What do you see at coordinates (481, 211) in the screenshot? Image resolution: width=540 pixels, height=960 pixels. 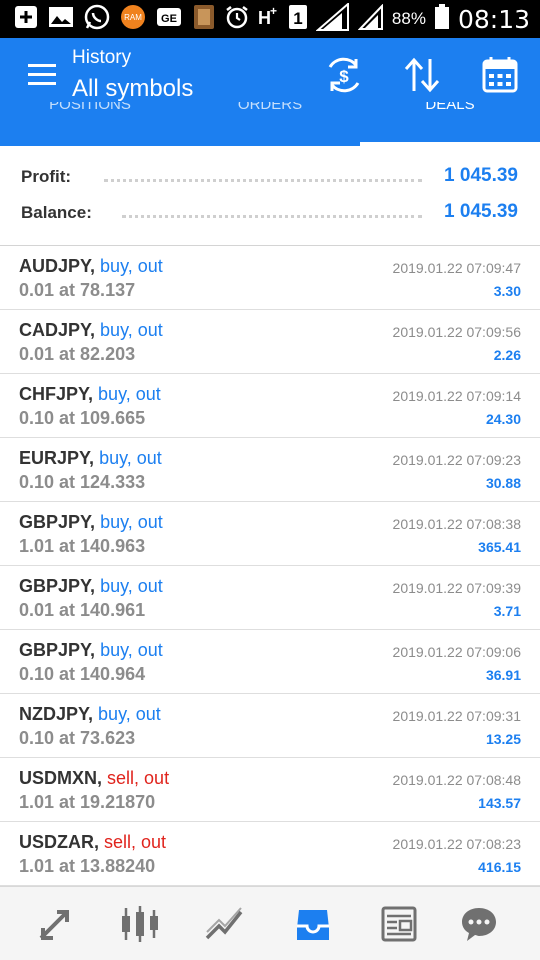 I see `balance-value: 1 045.39` at bounding box center [481, 211].